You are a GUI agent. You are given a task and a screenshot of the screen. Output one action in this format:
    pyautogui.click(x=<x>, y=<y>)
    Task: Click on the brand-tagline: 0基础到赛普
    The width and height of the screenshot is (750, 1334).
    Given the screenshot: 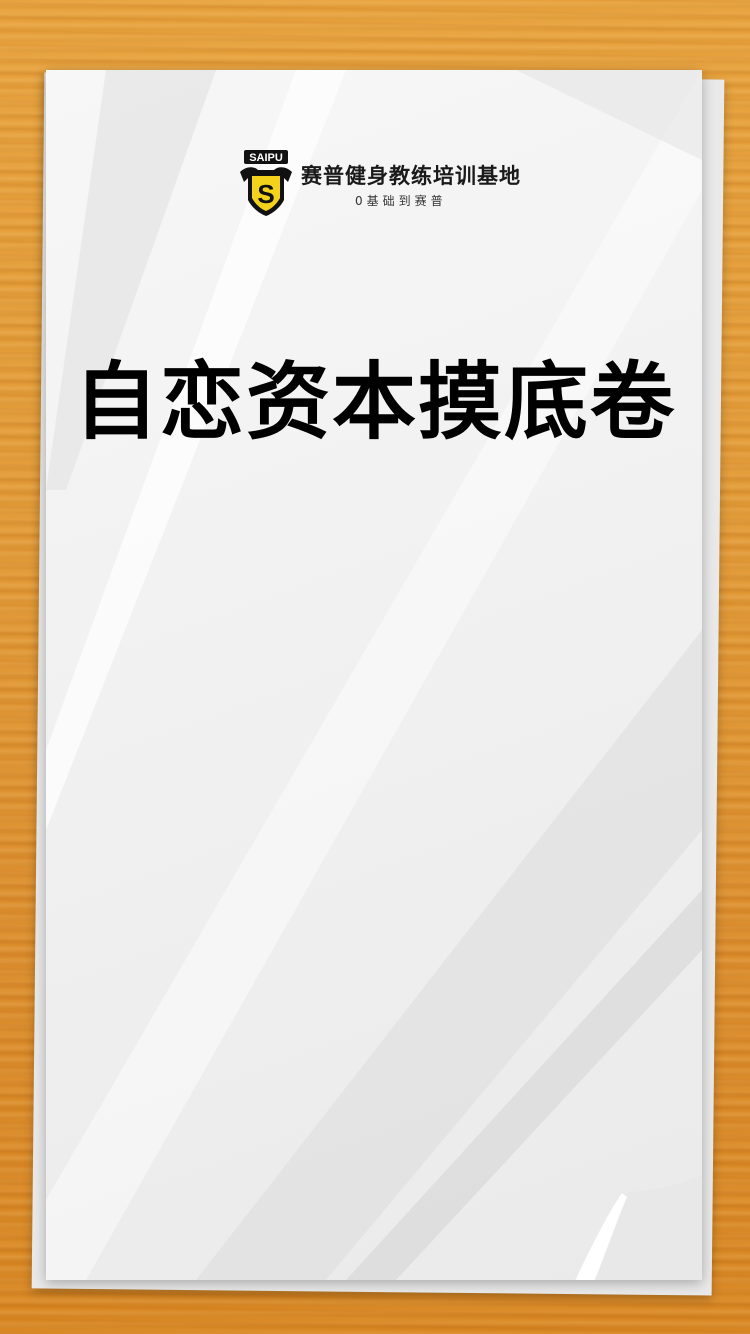 What is the action you would take?
    pyautogui.click(x=401, y=201)
    